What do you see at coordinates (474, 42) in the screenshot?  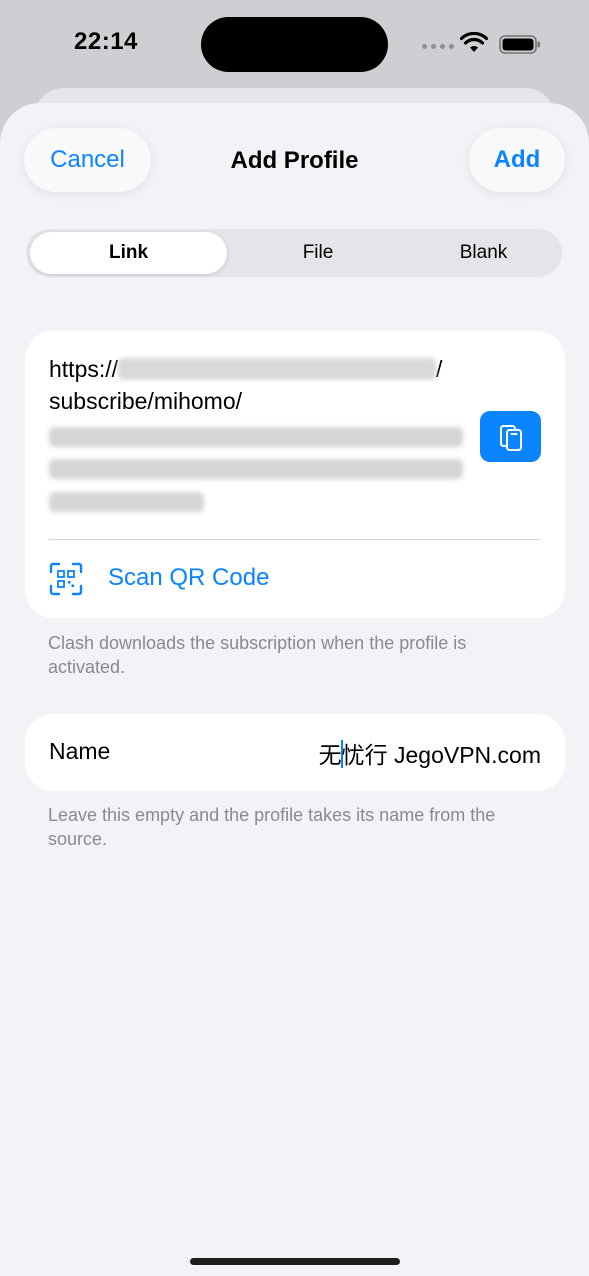 I see `wifi-icon` at bounding box center [474, 42].